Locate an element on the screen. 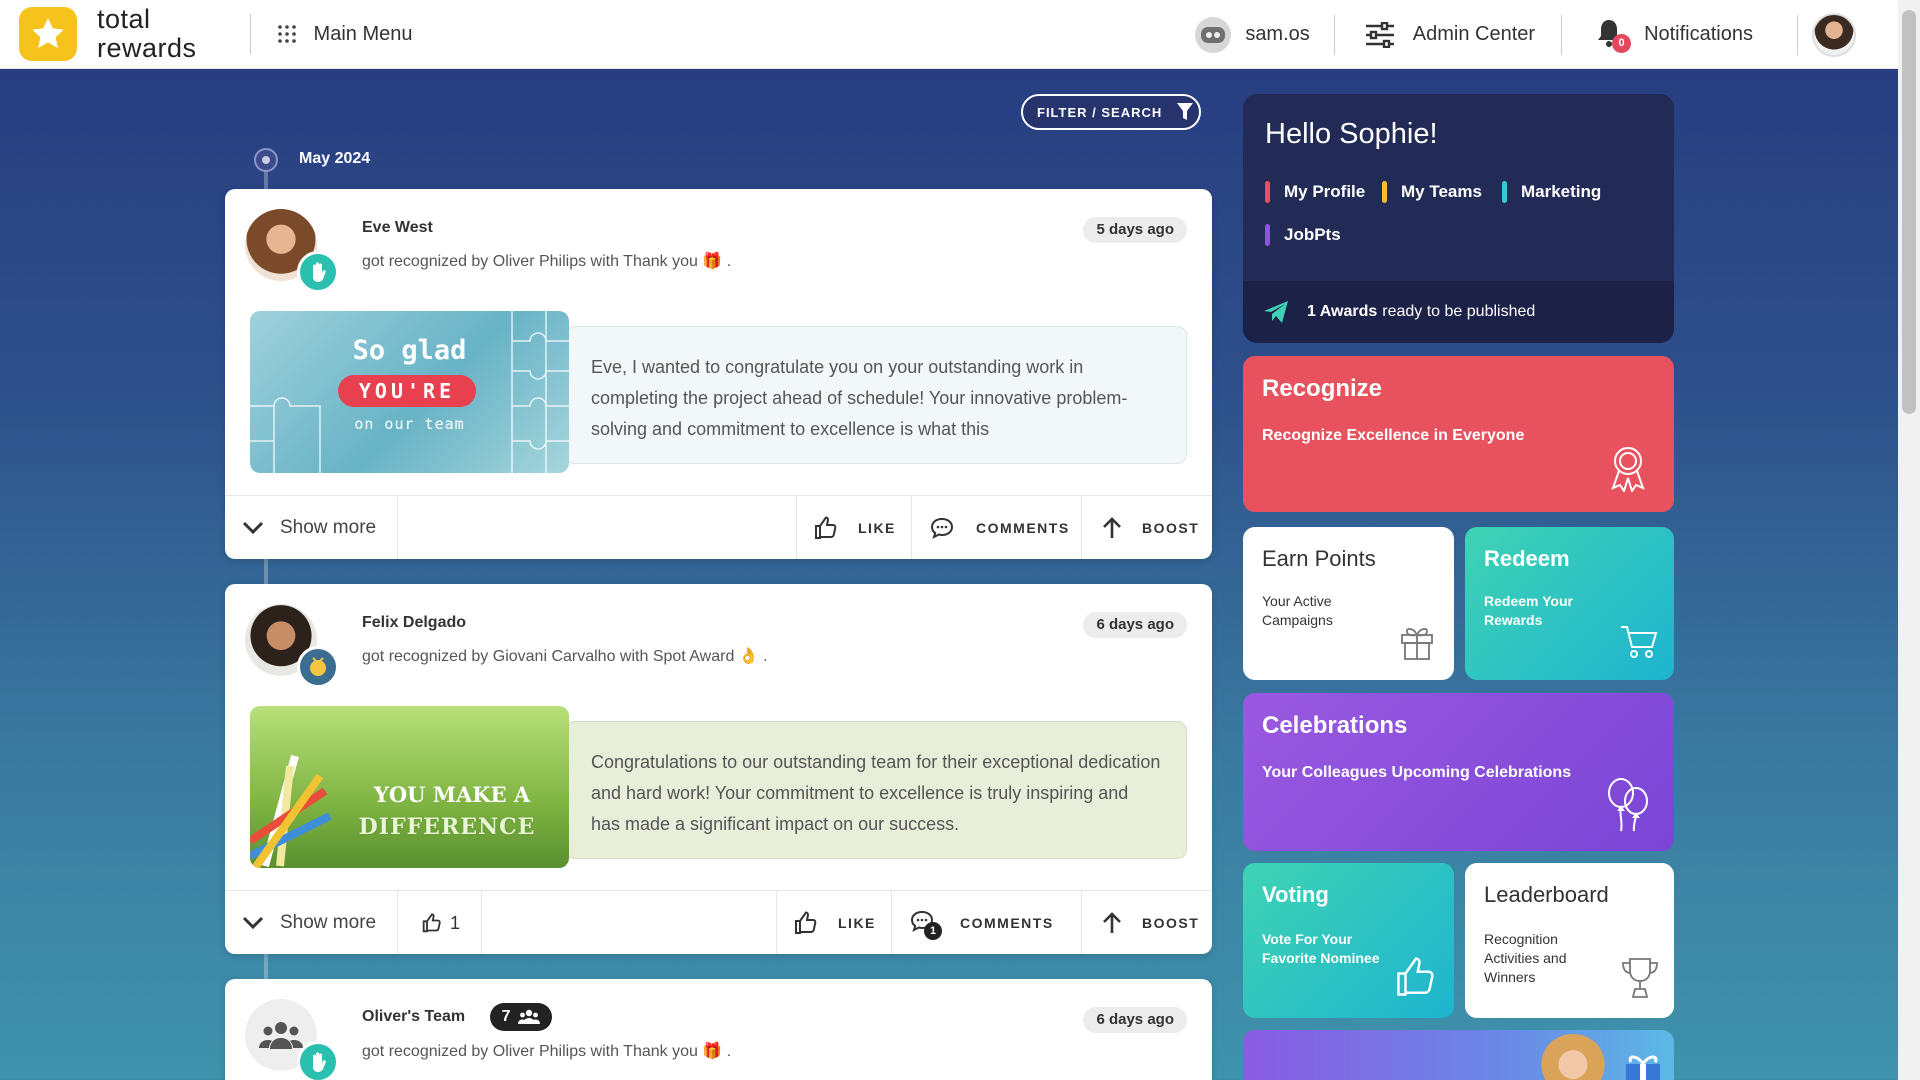 The width and height of the screenshot is (1920, 1080). notifications-button: 0 Notifications is located at coordinates (1674, 35).